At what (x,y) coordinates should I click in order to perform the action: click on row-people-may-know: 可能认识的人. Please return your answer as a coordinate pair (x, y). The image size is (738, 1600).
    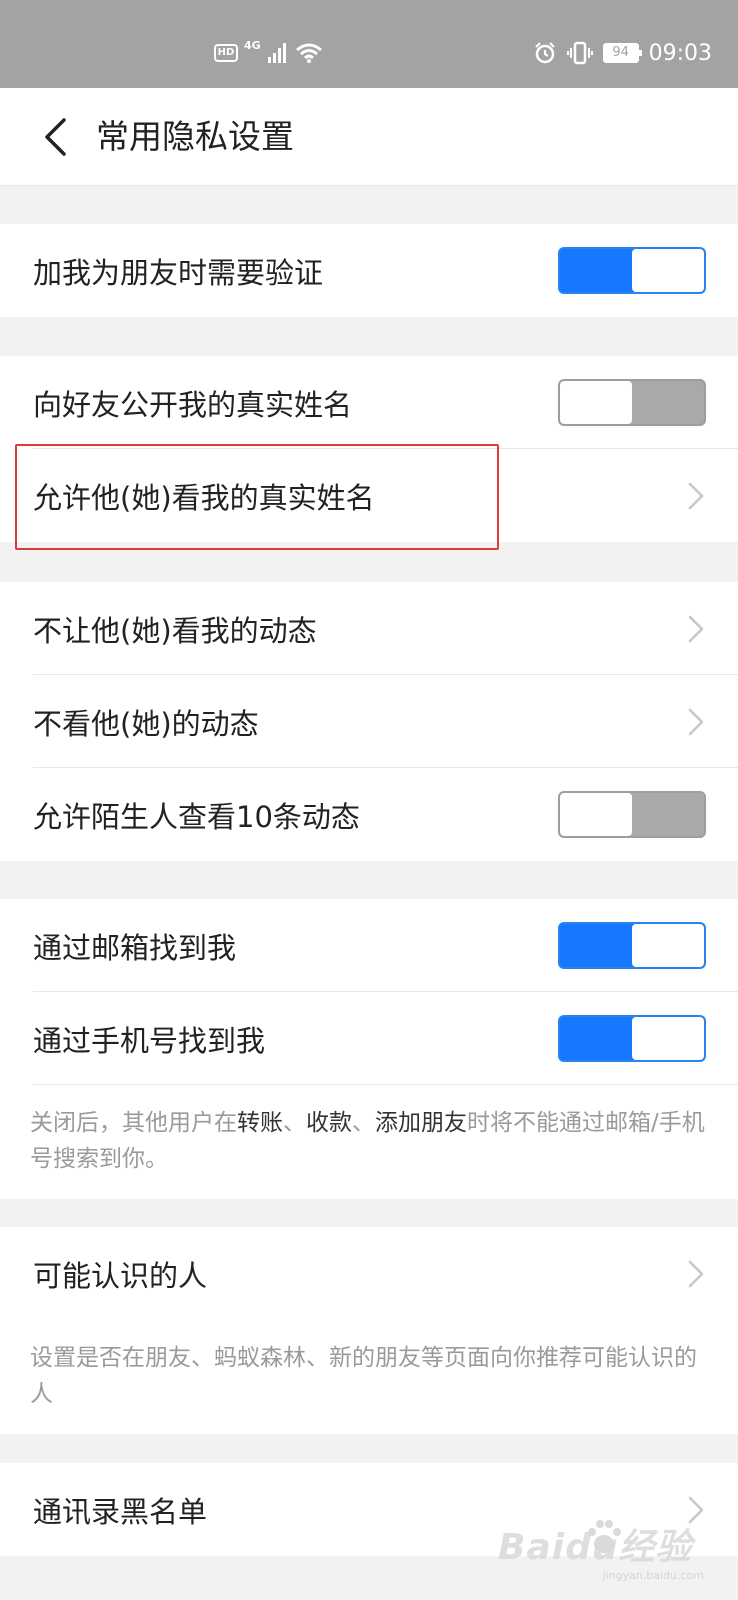
    Looking at the image, I should click on (369, 1273).